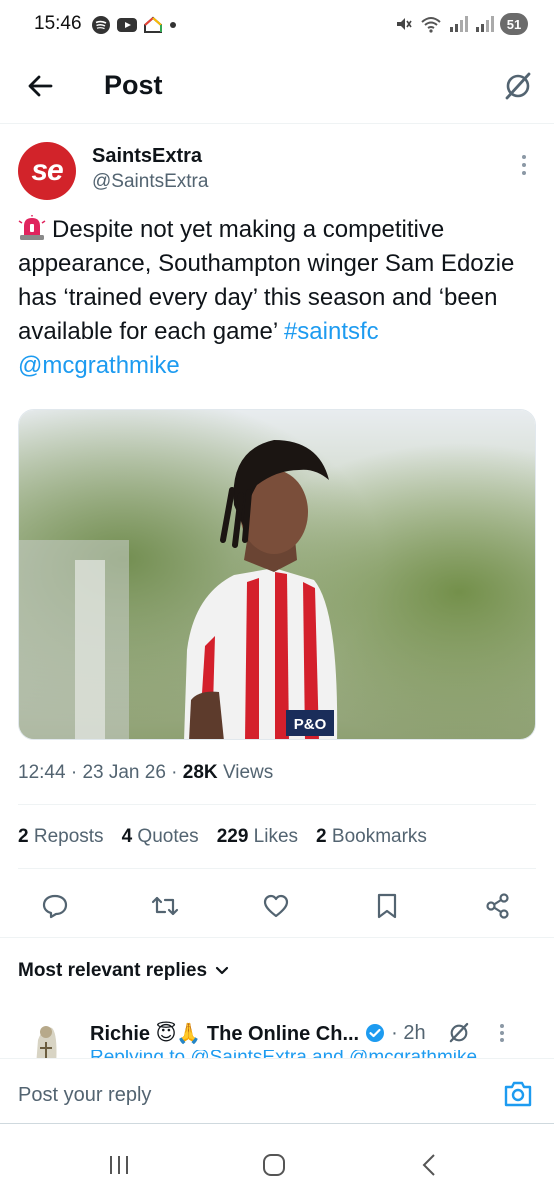  I want to click on repost-button, so click(165, 906).